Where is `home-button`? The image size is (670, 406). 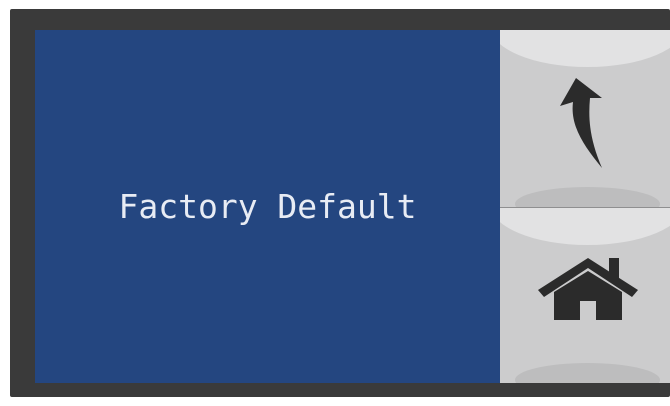 home-button is located at coordinates (585, 295).